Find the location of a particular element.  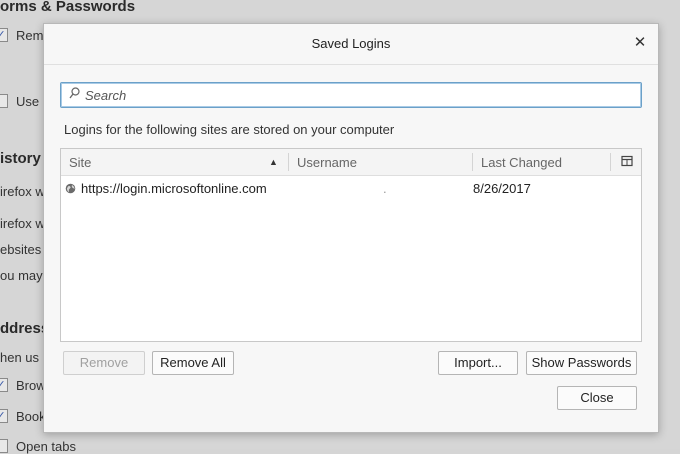

use-checkbox is located at coordinates (4, 101).